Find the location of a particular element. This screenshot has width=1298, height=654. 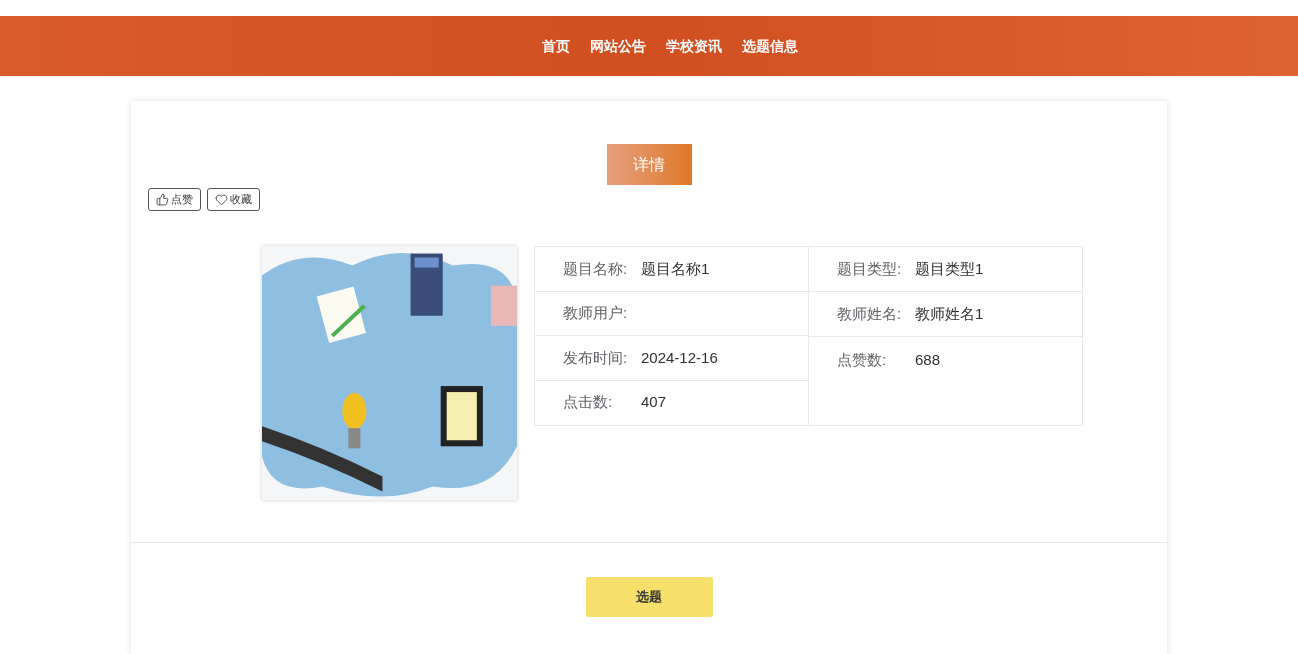

field-label: 题目名称: is located at coordinates (596, 268).